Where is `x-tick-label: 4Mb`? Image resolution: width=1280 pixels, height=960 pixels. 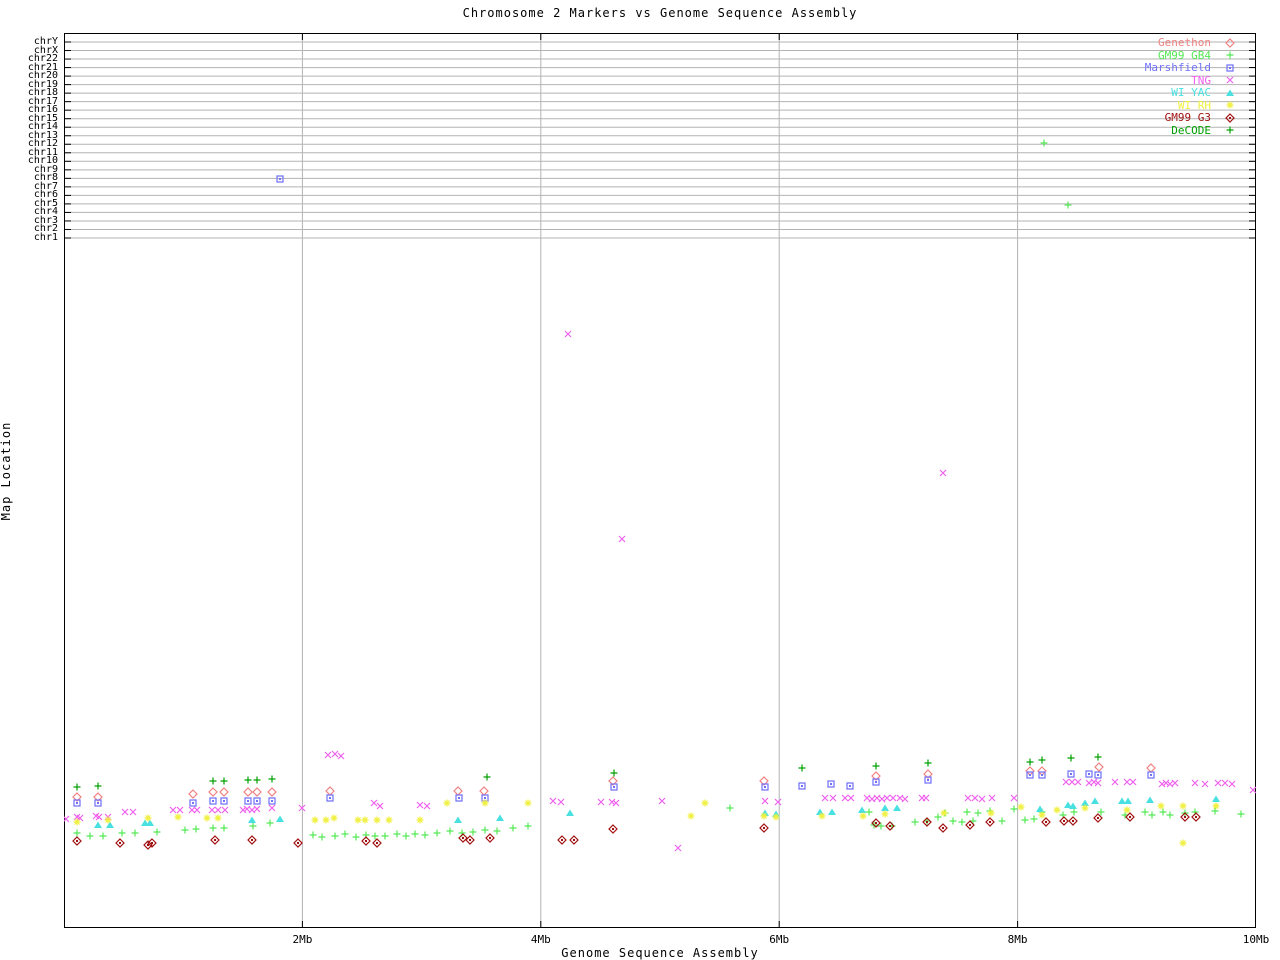
x-tick-label: 4Mb is located at coordinates (540, 939).